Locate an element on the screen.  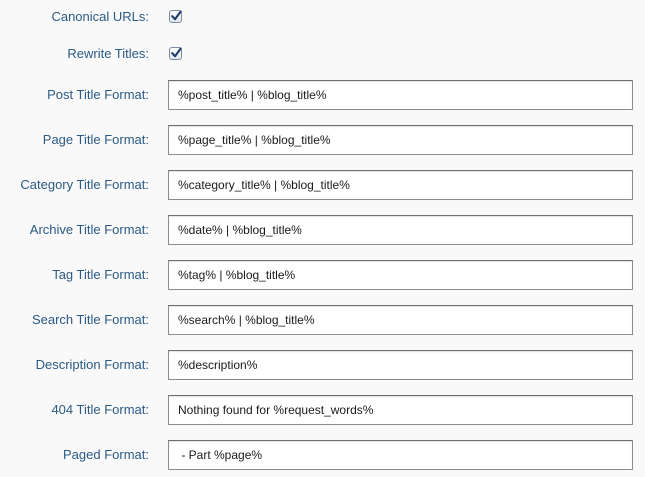
paged-format-label: Paged Format: is located at coordinates (106, 454).